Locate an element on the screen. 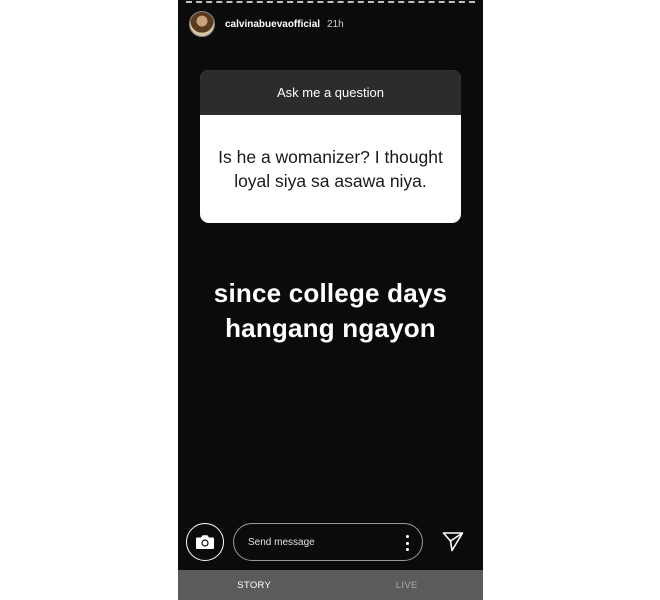 This screenshot has width=660, height=600. message-input is located at coordinates (318, 542).